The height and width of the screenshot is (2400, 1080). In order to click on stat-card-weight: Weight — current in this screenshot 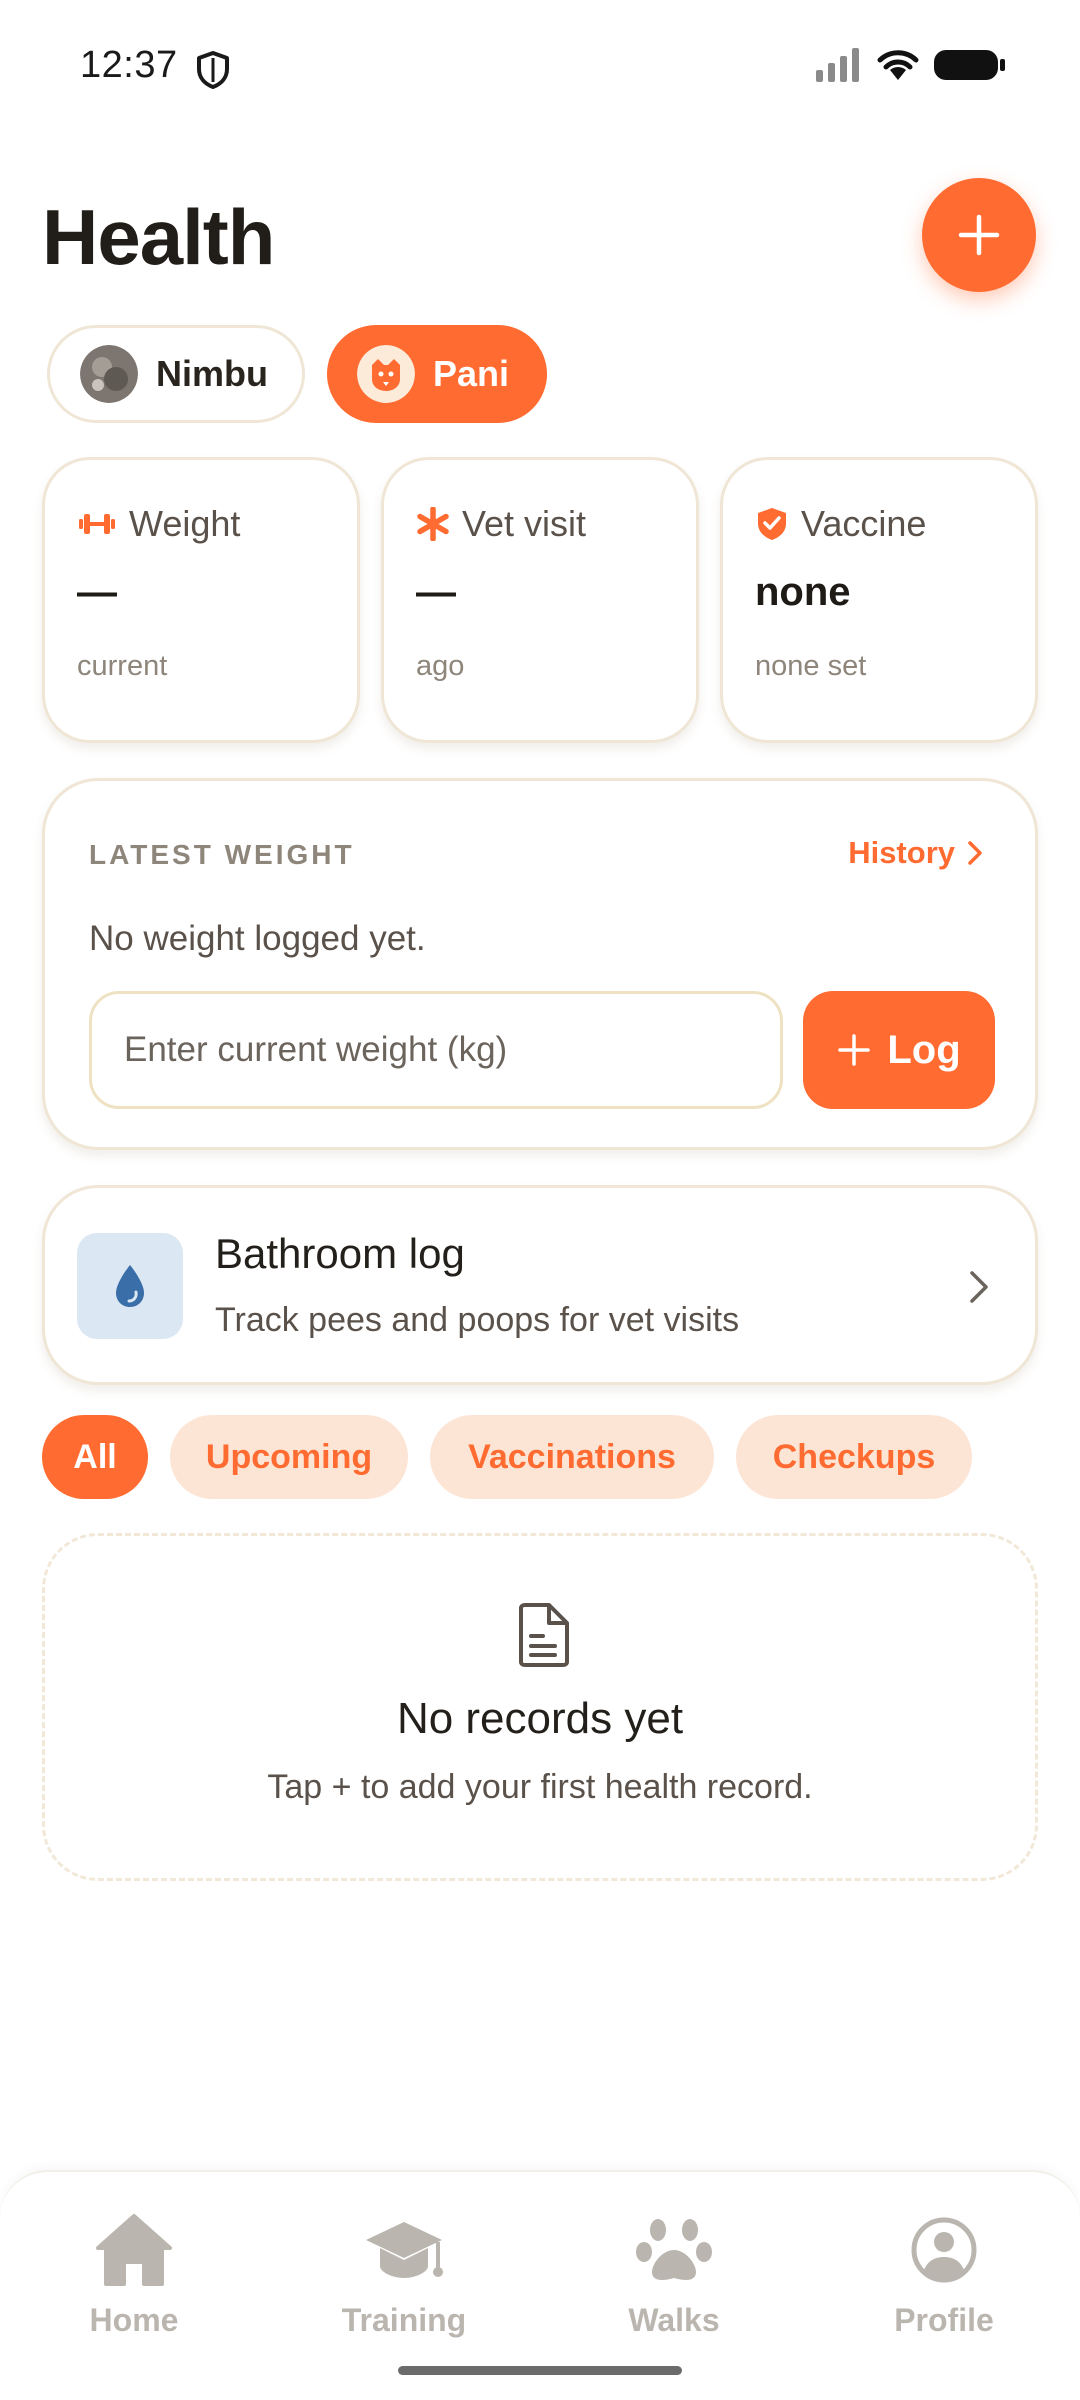, I will do `click(201, 600)`.